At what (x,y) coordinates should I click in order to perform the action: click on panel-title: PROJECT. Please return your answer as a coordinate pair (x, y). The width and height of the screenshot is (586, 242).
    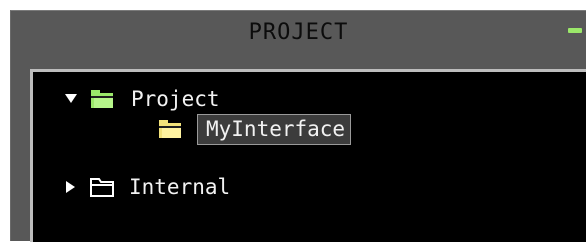
    Looking at the image, I should click on (298, 32).